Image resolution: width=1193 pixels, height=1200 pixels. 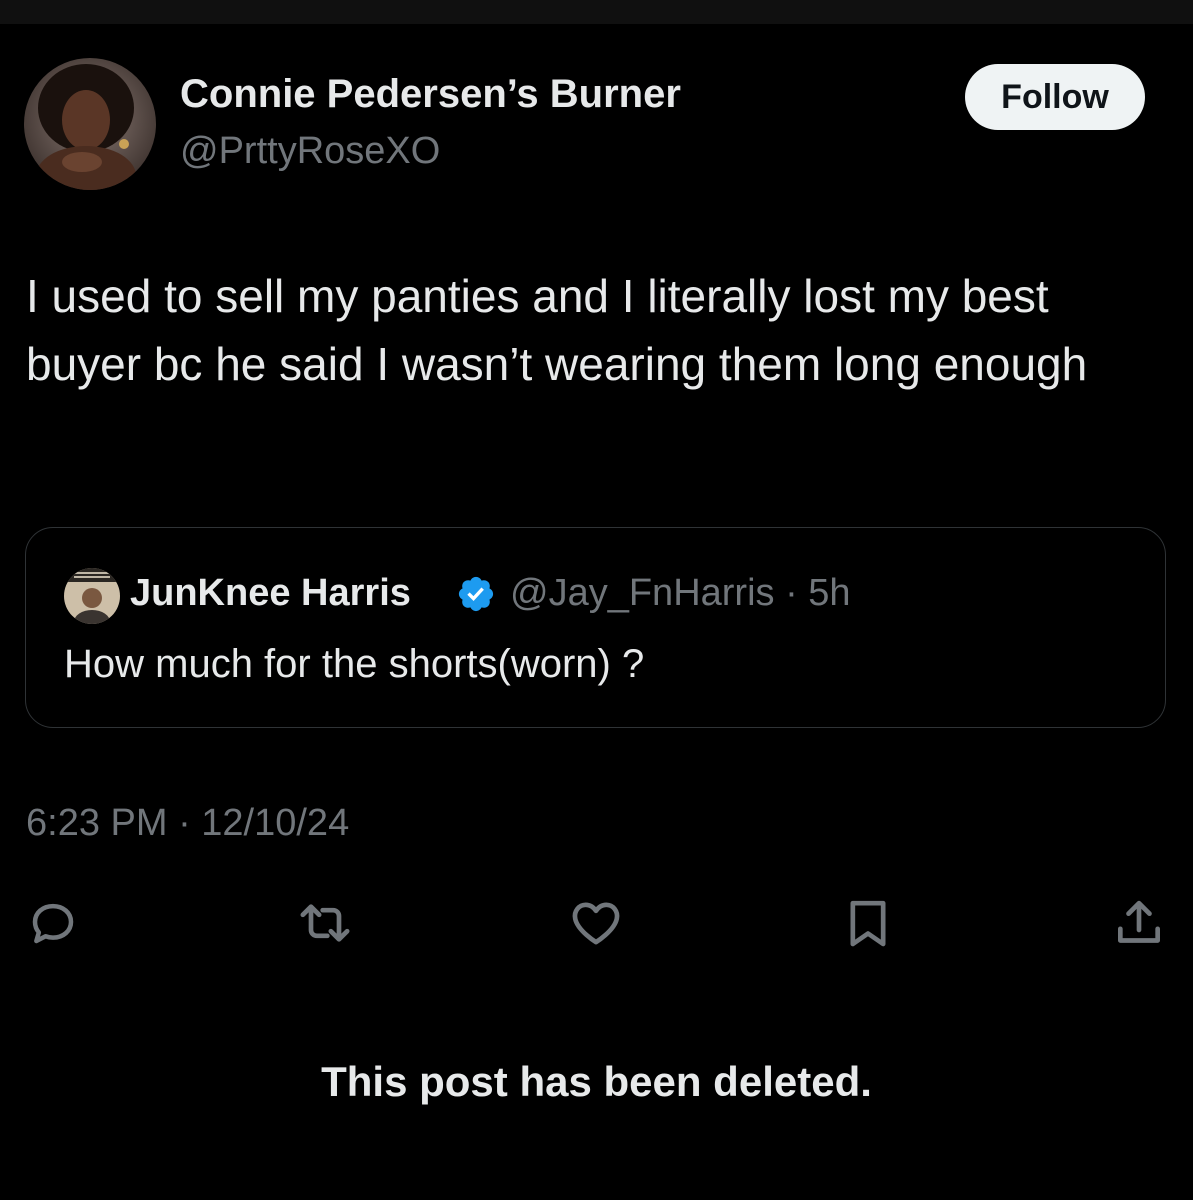 What do you see at coordinates (596, 12) in the screenshot?
I see `status-bar-strip` at bounding box center [596, 12].